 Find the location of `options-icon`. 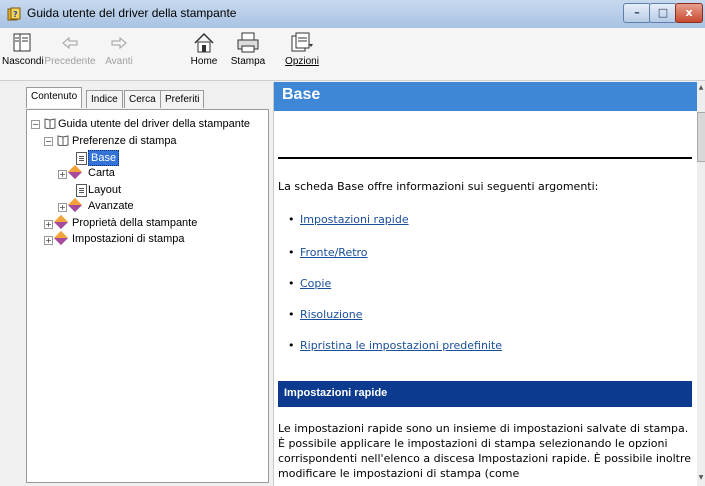

options-icon is located at coordinates (302, 42).